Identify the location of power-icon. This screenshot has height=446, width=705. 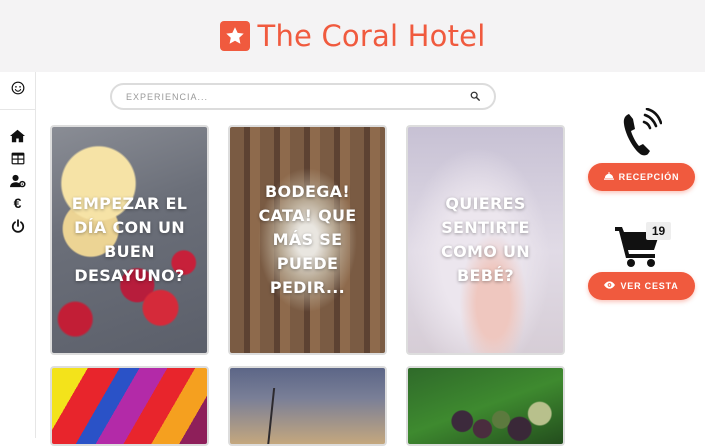
(17, 225).